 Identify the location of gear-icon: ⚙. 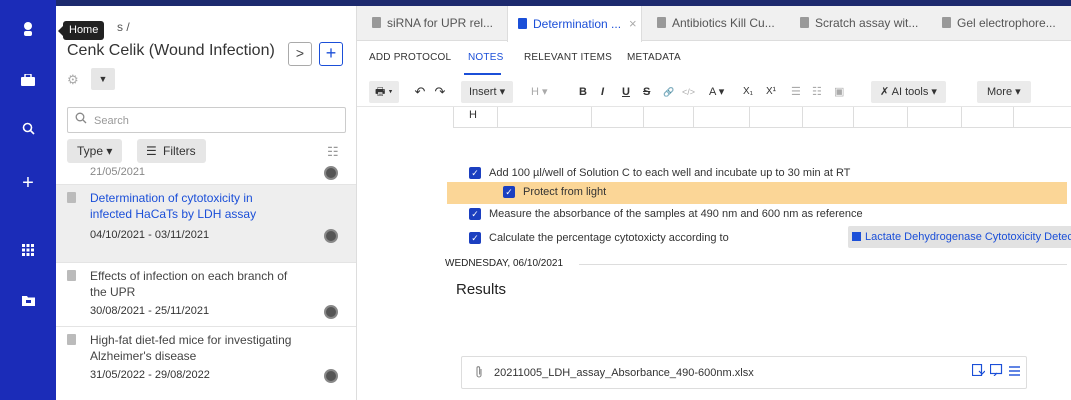
(73, 80).